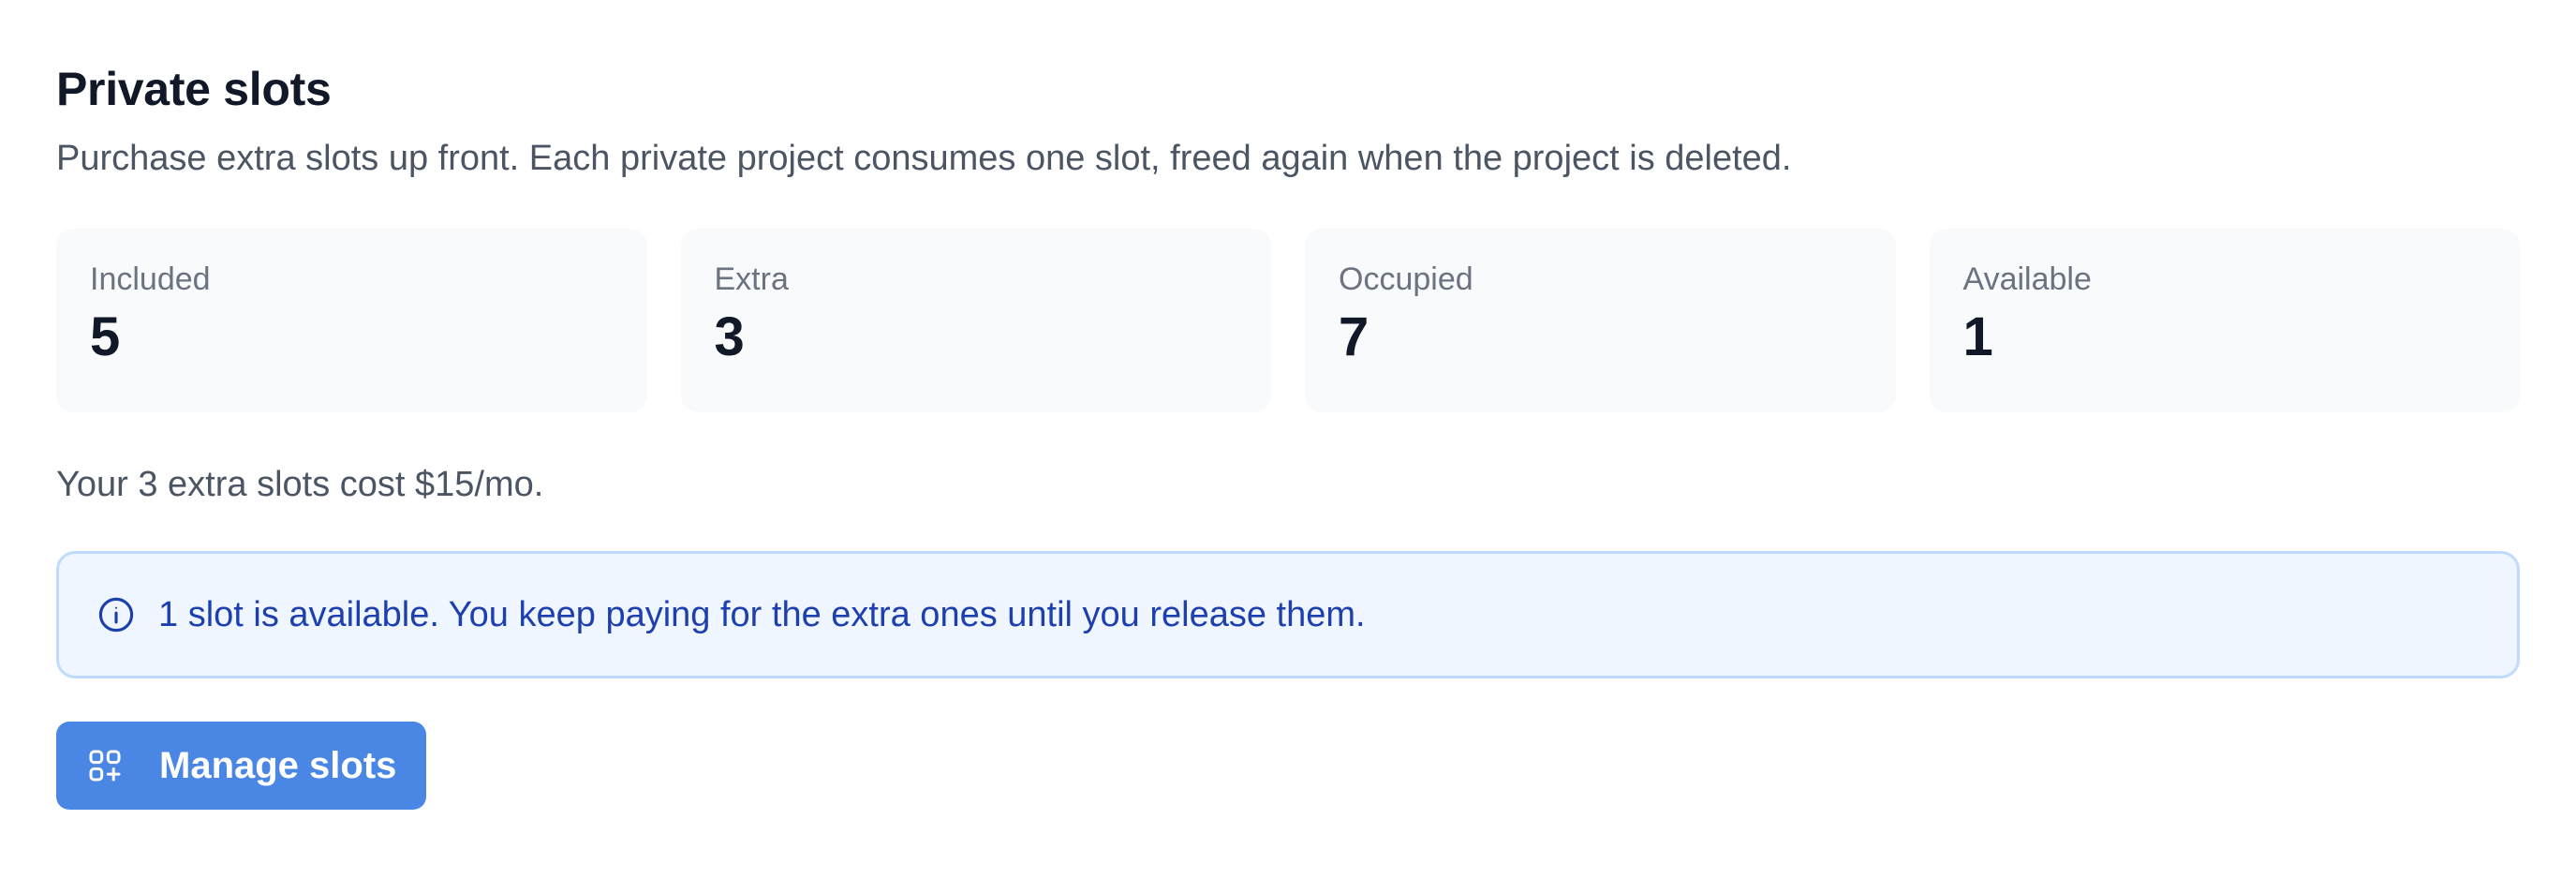 This screenshot has width=2576, height=879. Describe the element at coordinates (976, 320) in the screenshot. I see `stat-card-extra: Extra 3` at that location.